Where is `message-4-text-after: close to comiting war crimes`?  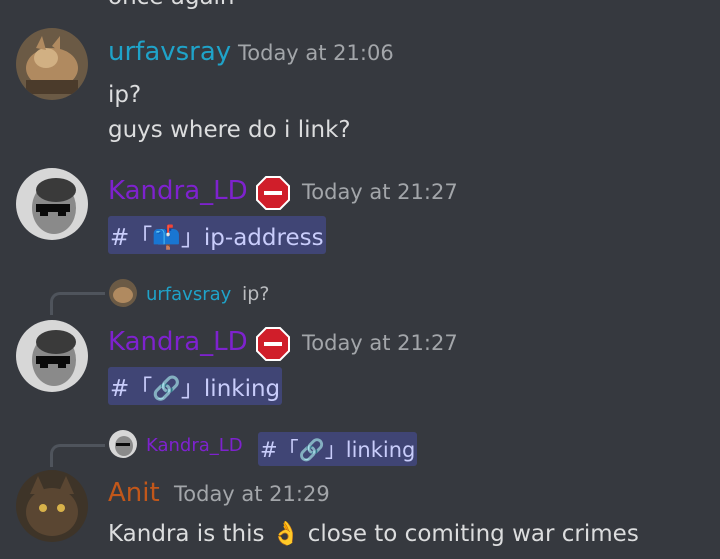
message-4-text-after: close to comiting war crimes is located at coordinates (473, 534).